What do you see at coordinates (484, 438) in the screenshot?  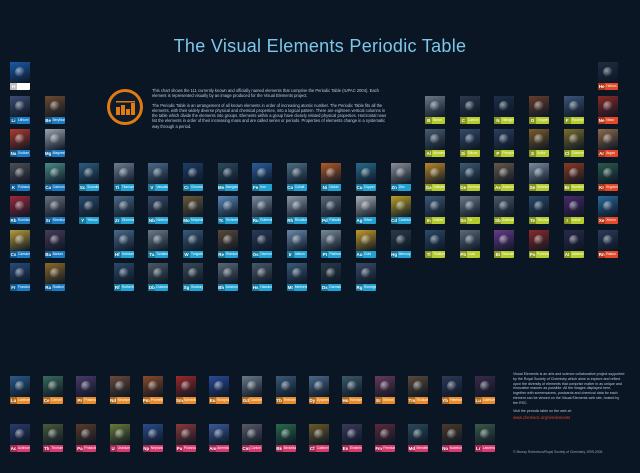 I see `element-tile-lawrencium: LrLawrencium` at bounding box center [484, 438].